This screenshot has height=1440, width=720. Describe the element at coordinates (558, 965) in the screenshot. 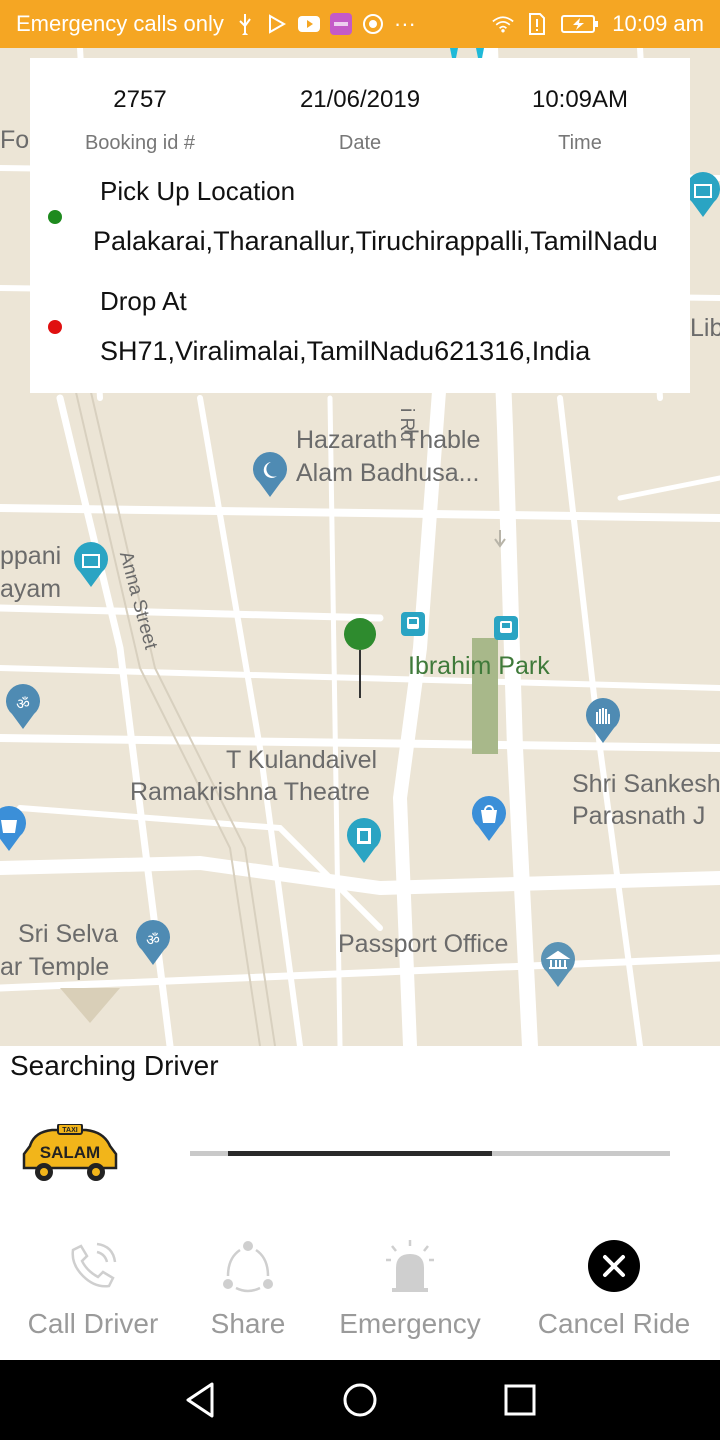

I see `government-poi-icon` at that location.